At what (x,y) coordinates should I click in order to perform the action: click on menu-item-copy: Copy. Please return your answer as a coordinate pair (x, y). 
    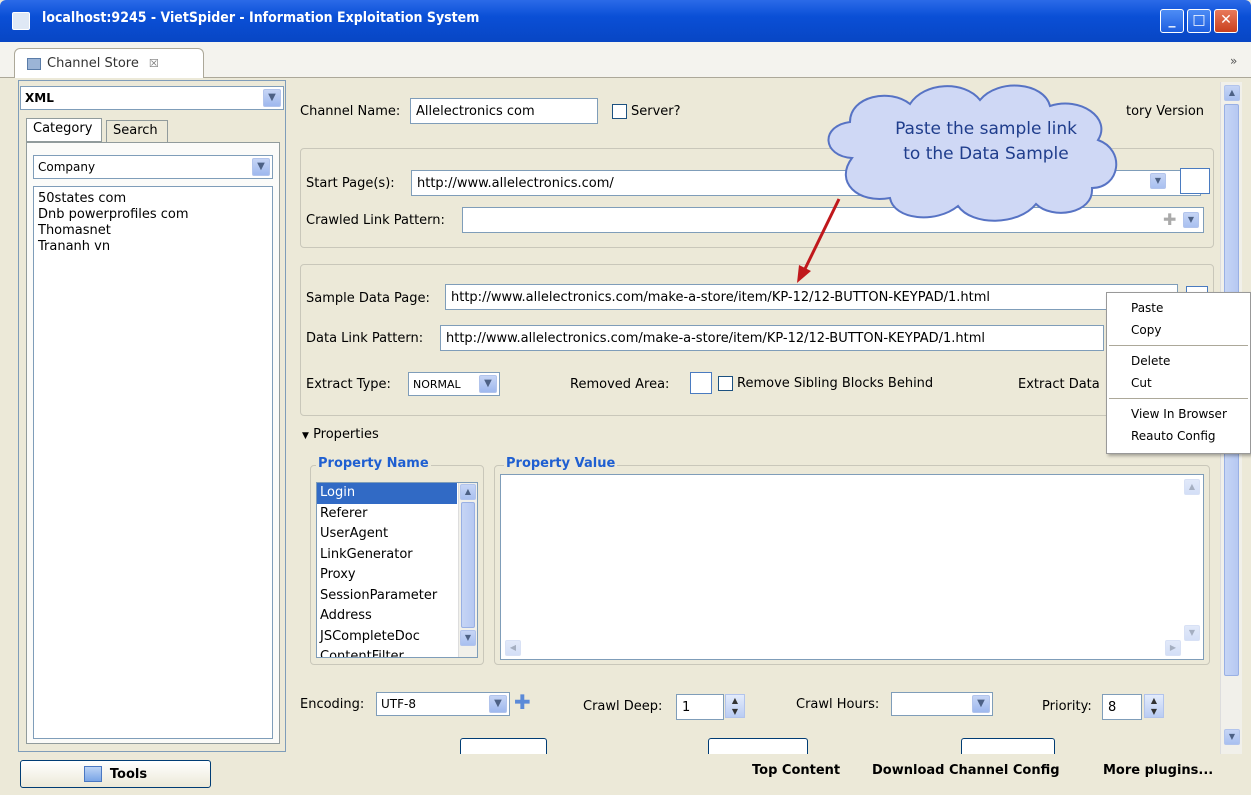
    Looking at the image, I should click on (1178, 330).